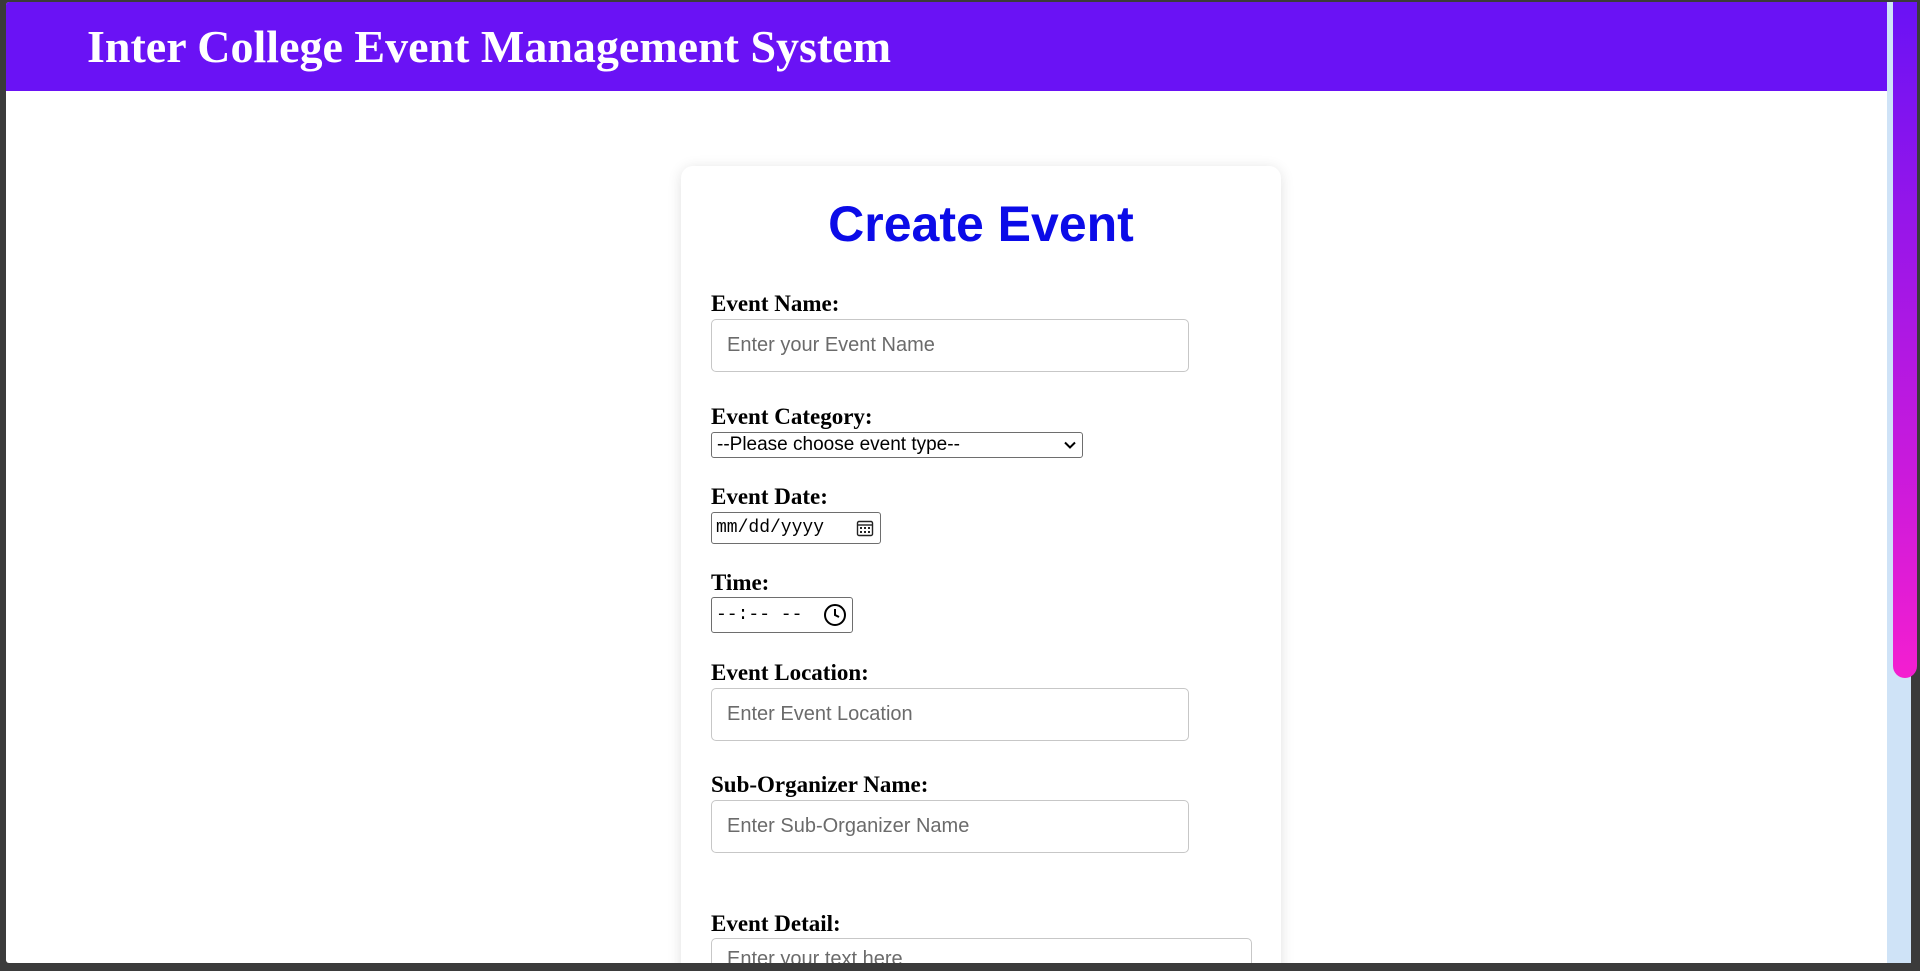 The height and width of the screenshot is (971, 1920). Describe the element at coordinates (835, 615) in the screenshot. I see `clock-icon` at that location.